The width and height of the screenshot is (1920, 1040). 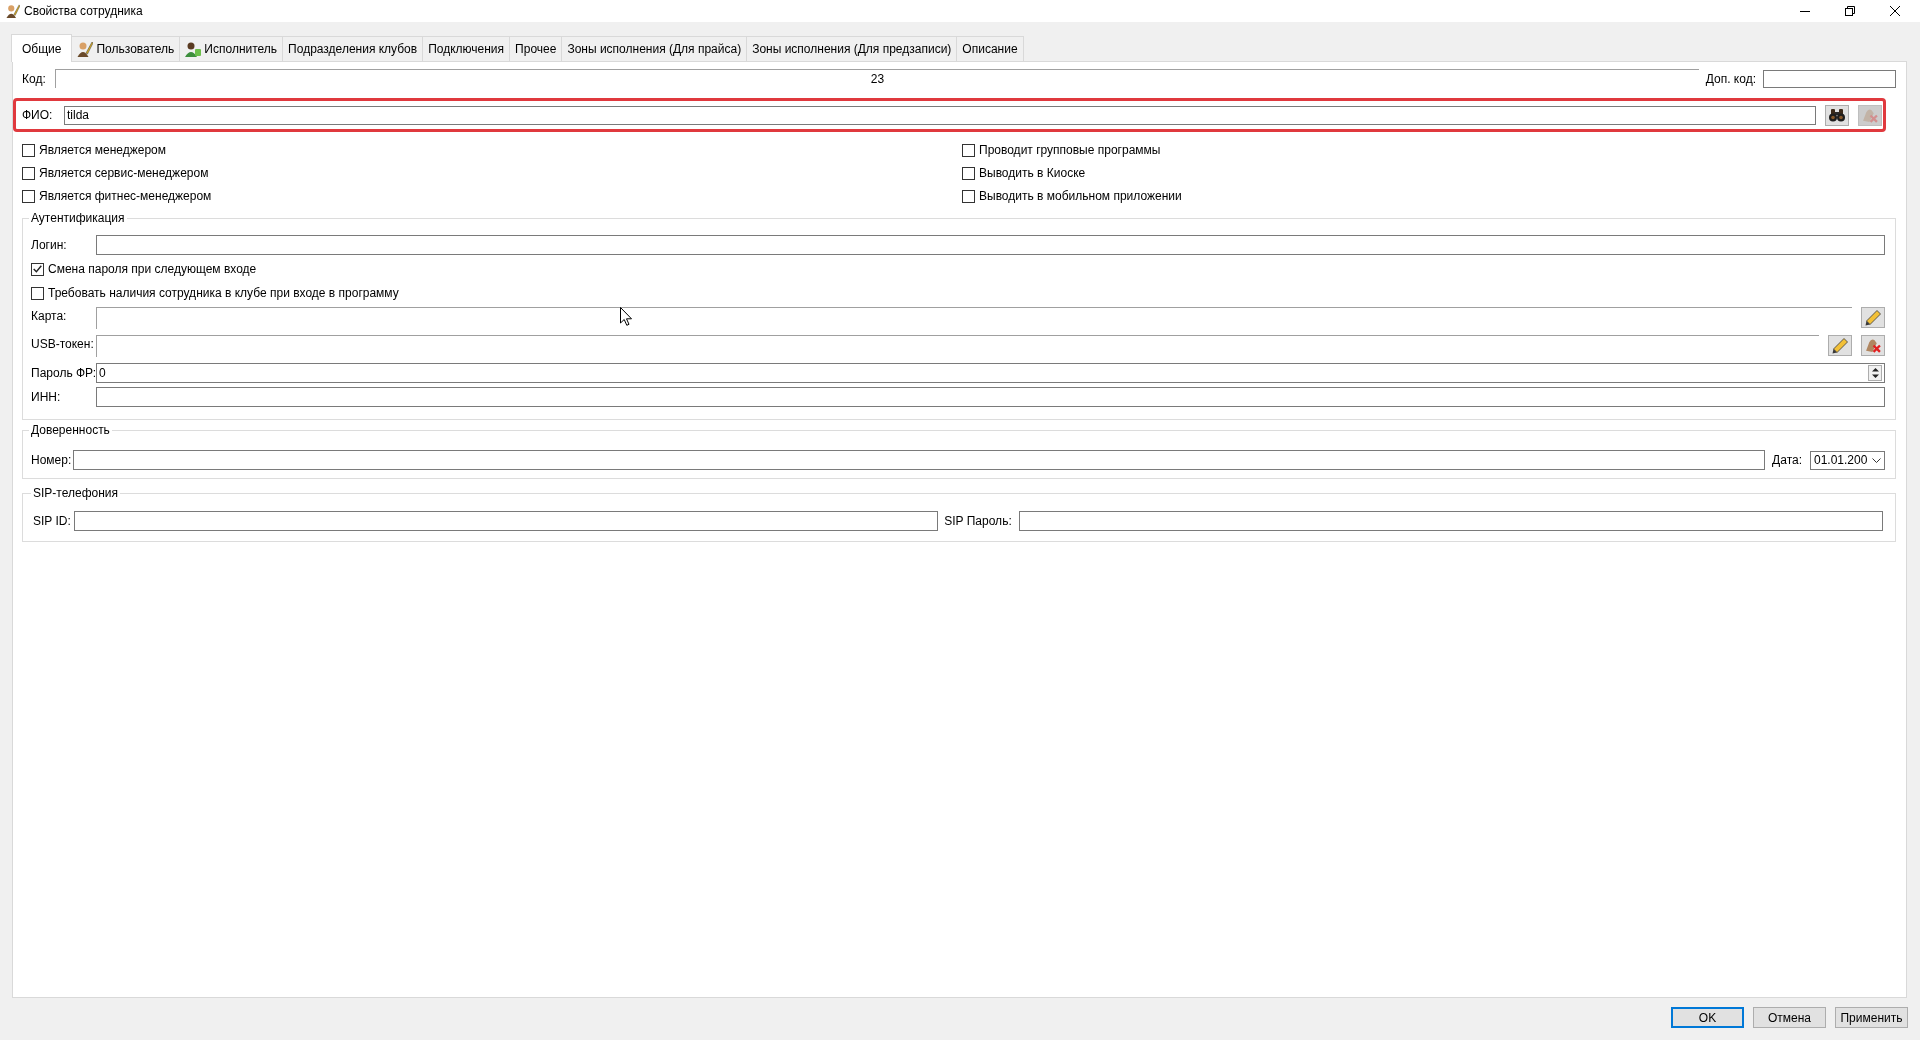 What do you see at coordinates (506, 521) in the screenshot?
I see `sip-id-field` at bounding box center [506, 521].